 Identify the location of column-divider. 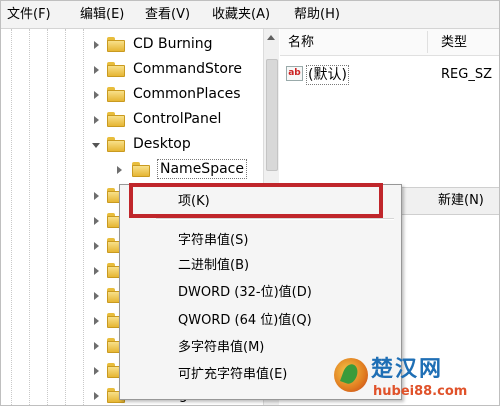
(427, 42).